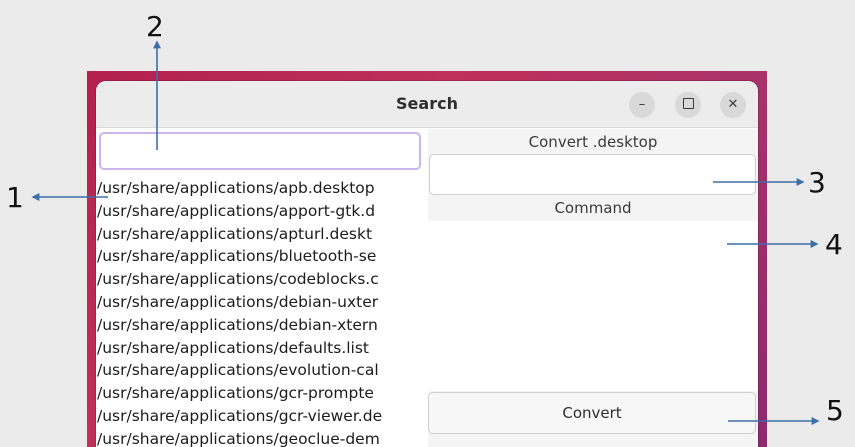 The image size is (855, 447). I want to click on maximize-button, so click(688, 105).